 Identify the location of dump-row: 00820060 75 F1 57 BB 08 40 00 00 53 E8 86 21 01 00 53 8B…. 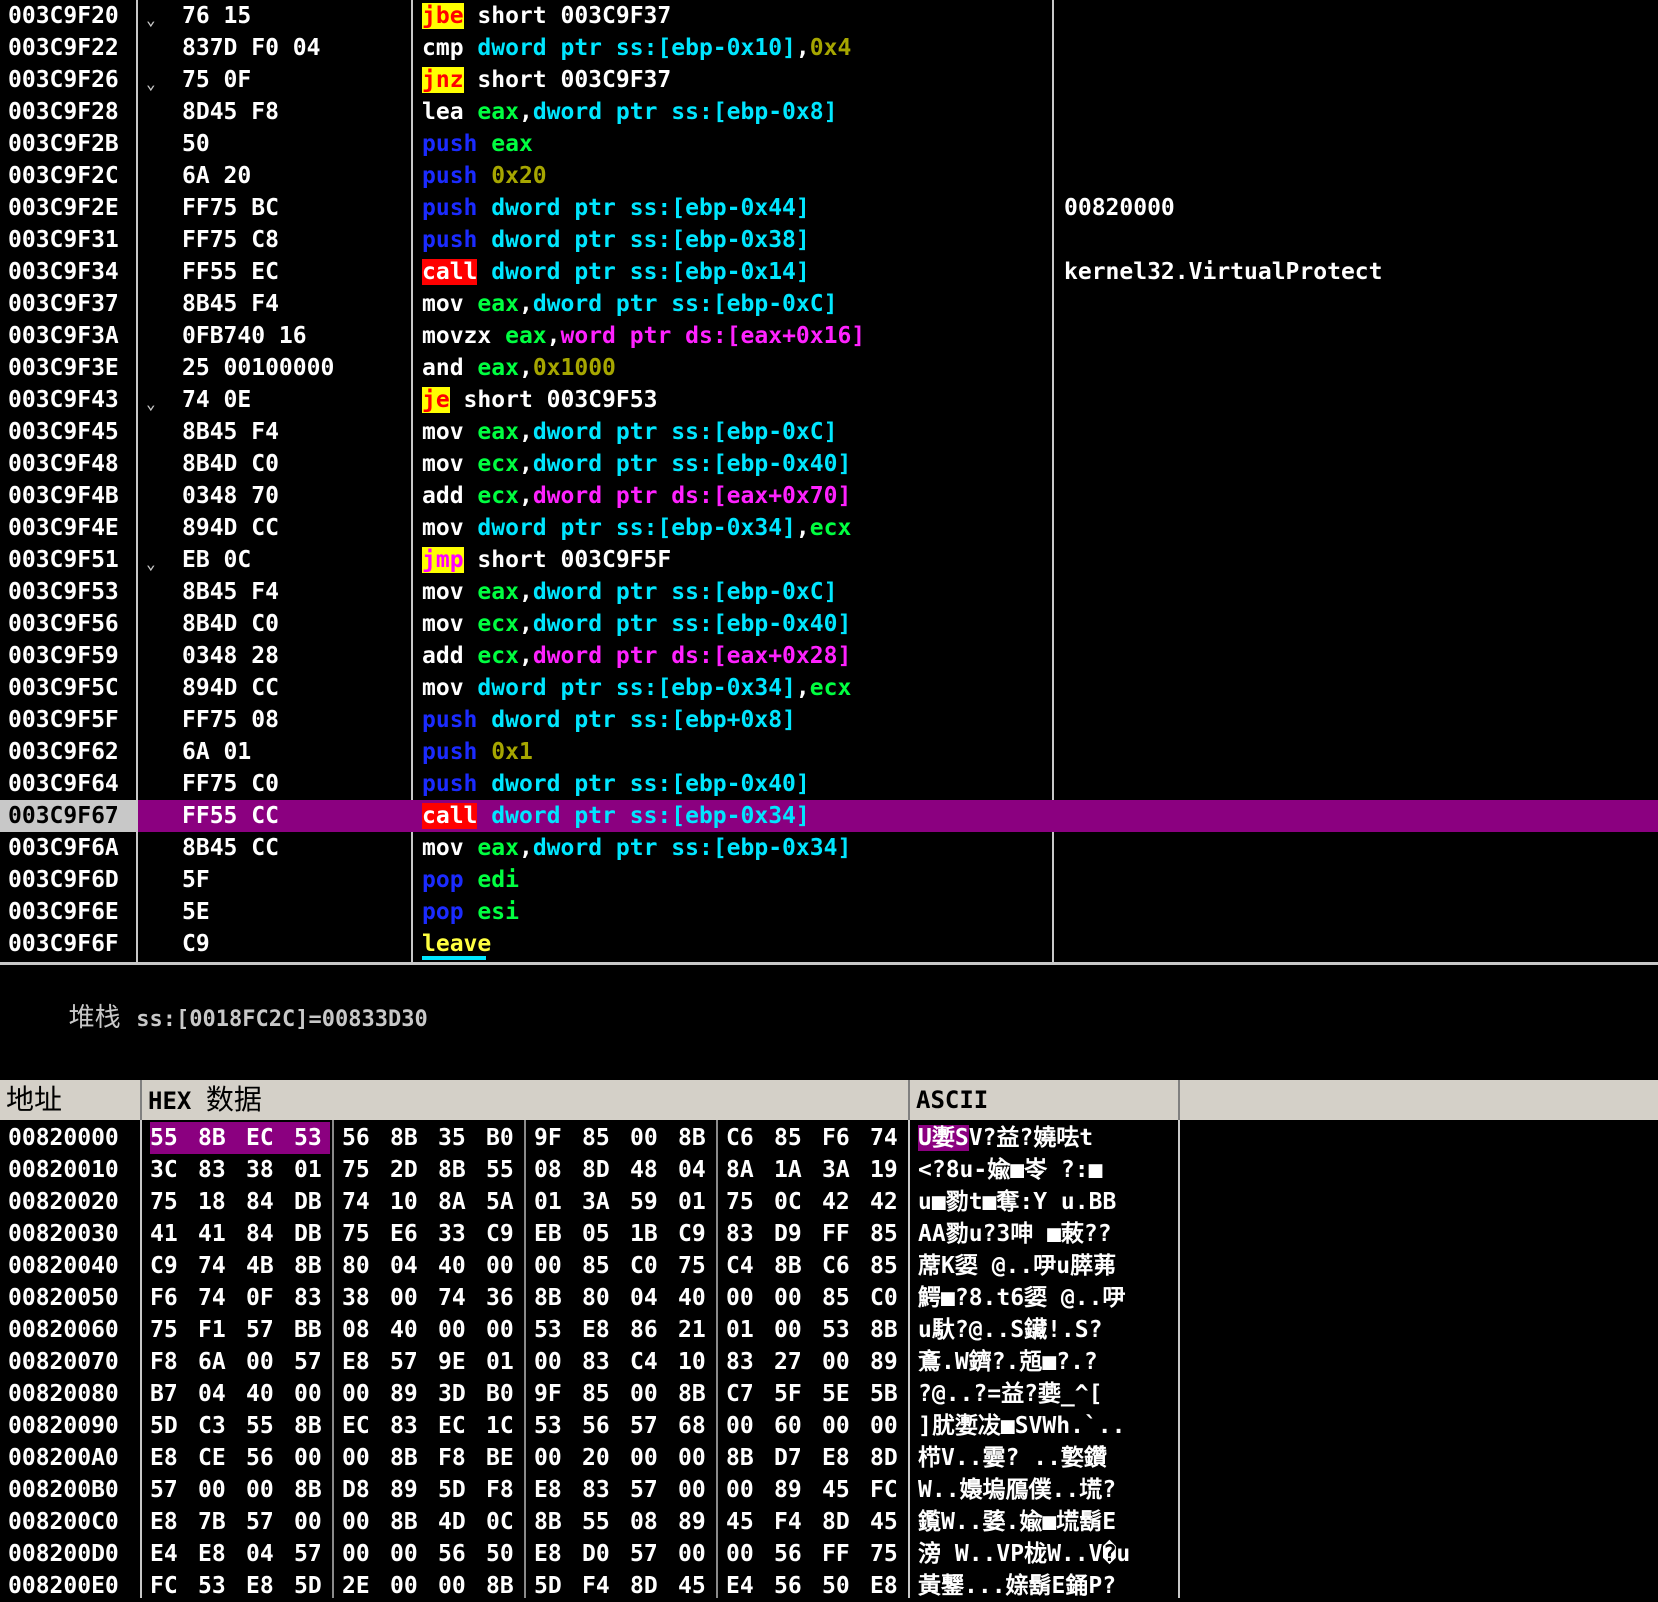
(829, 1330).